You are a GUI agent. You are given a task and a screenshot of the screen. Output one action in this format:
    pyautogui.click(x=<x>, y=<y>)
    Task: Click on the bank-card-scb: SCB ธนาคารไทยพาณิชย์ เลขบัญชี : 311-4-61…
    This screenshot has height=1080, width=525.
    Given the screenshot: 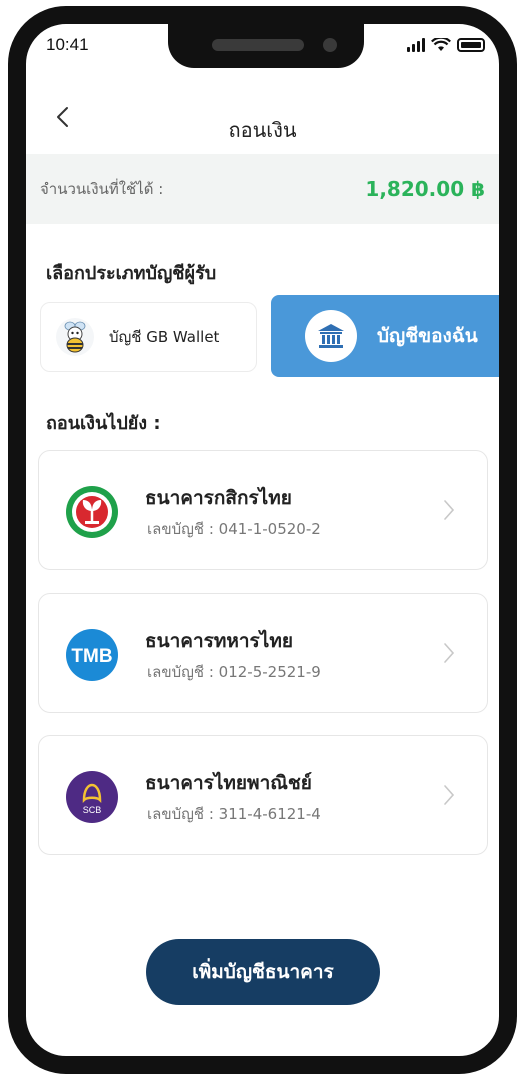 What is the action you would take?
    pyautogui.click(x=263, y=795)
    